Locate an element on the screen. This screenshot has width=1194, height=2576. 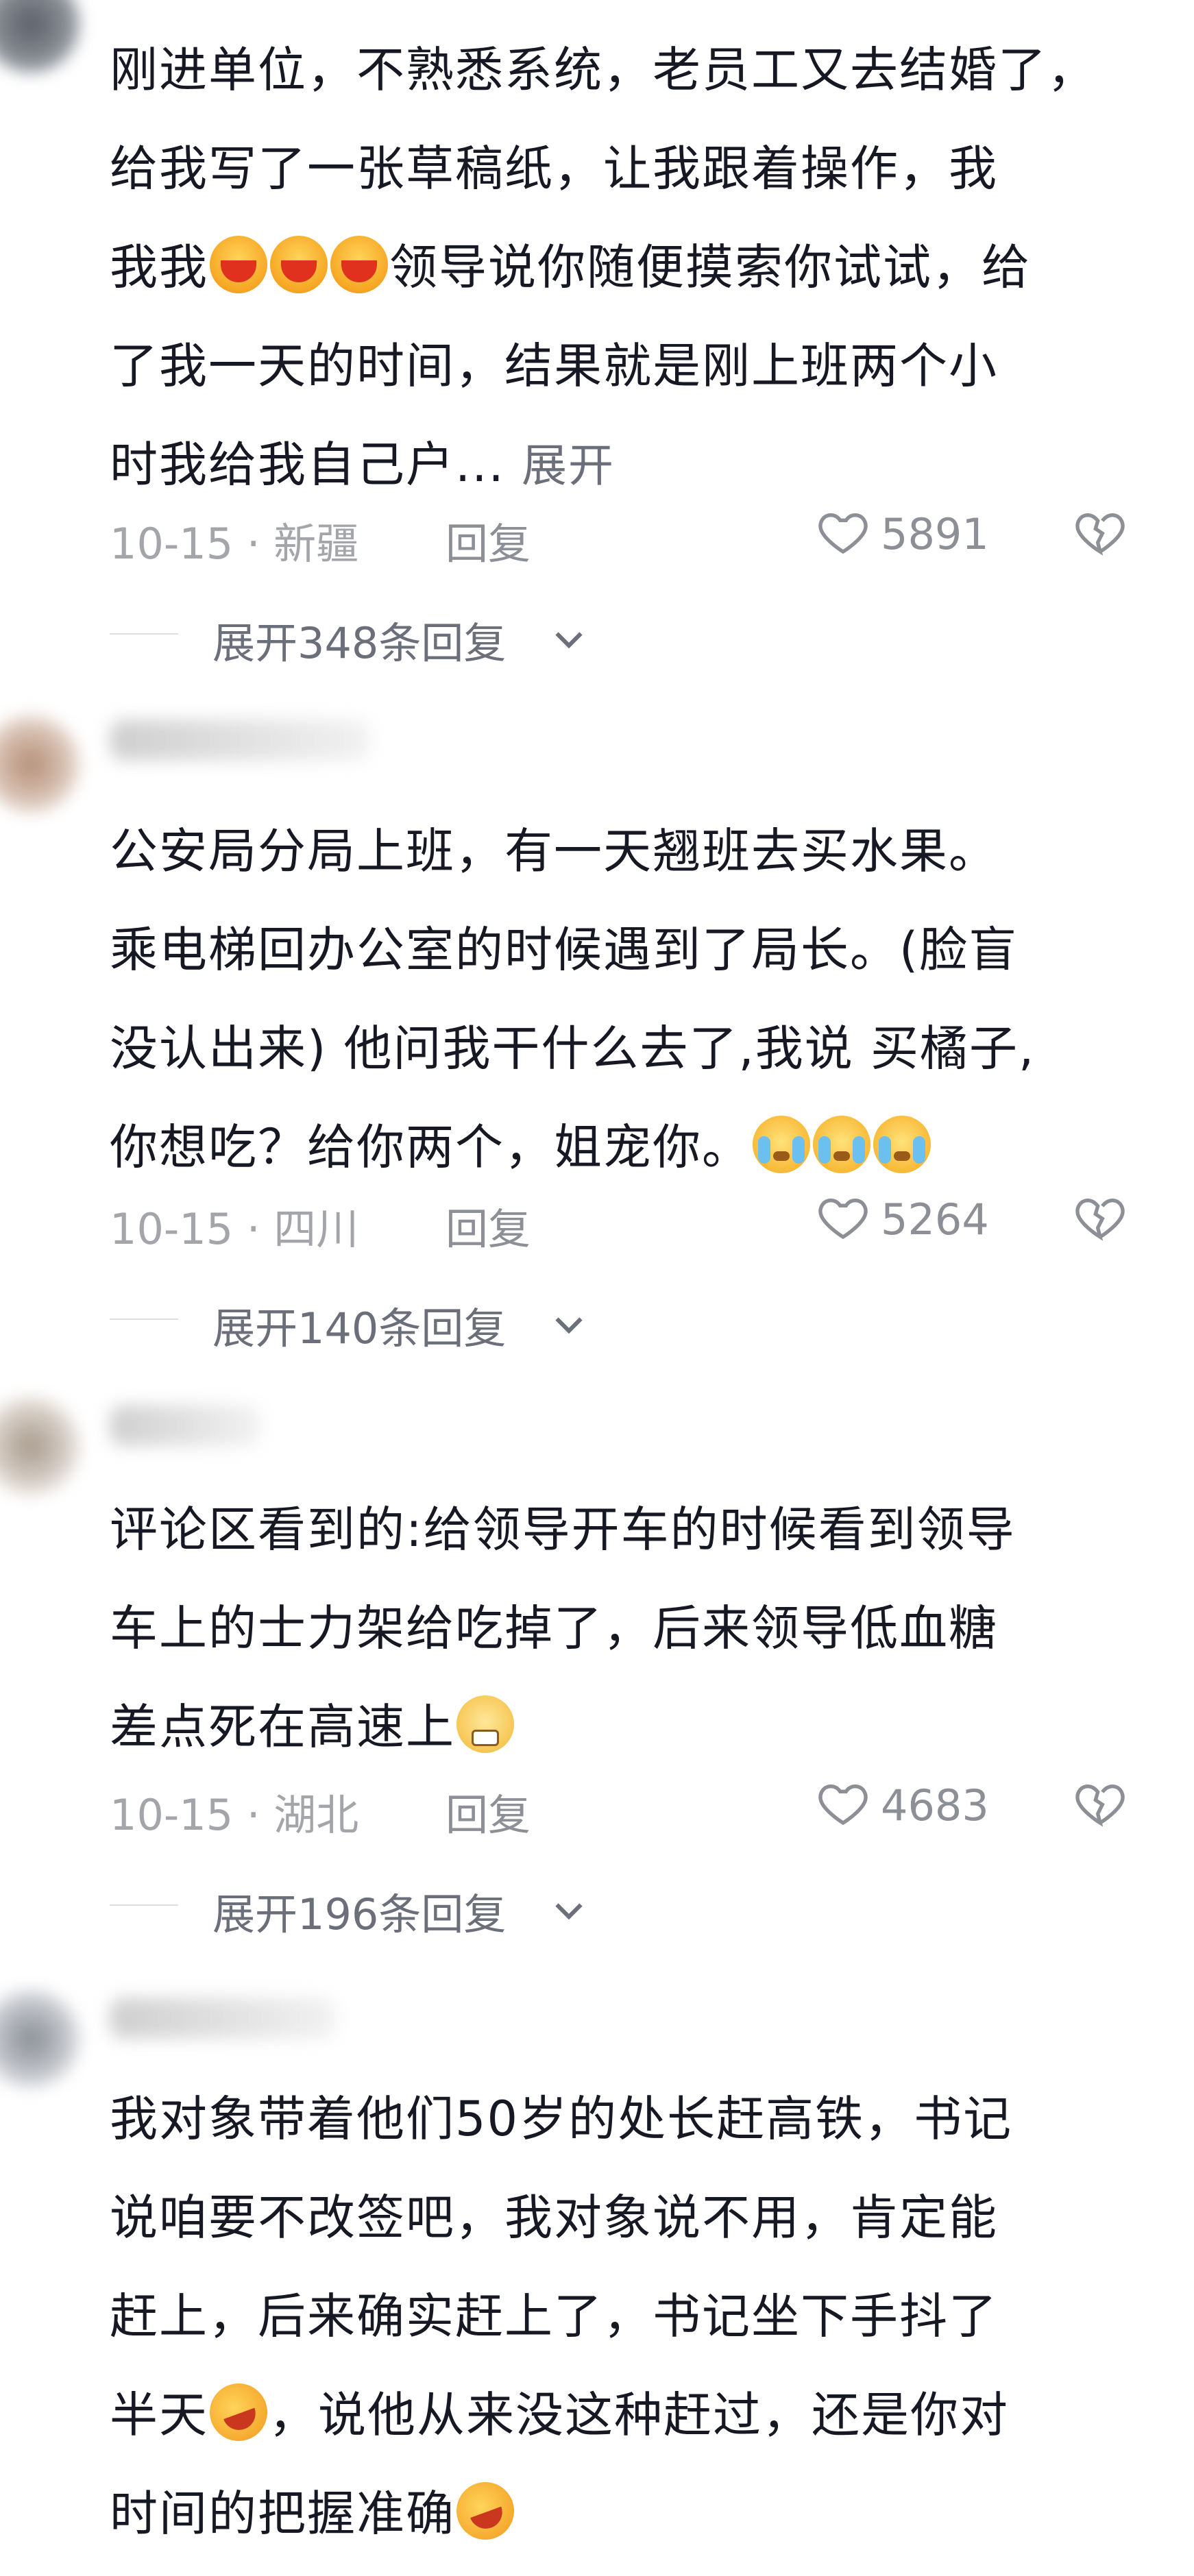
like-count: 5891 is located at coordinates (935, 534).